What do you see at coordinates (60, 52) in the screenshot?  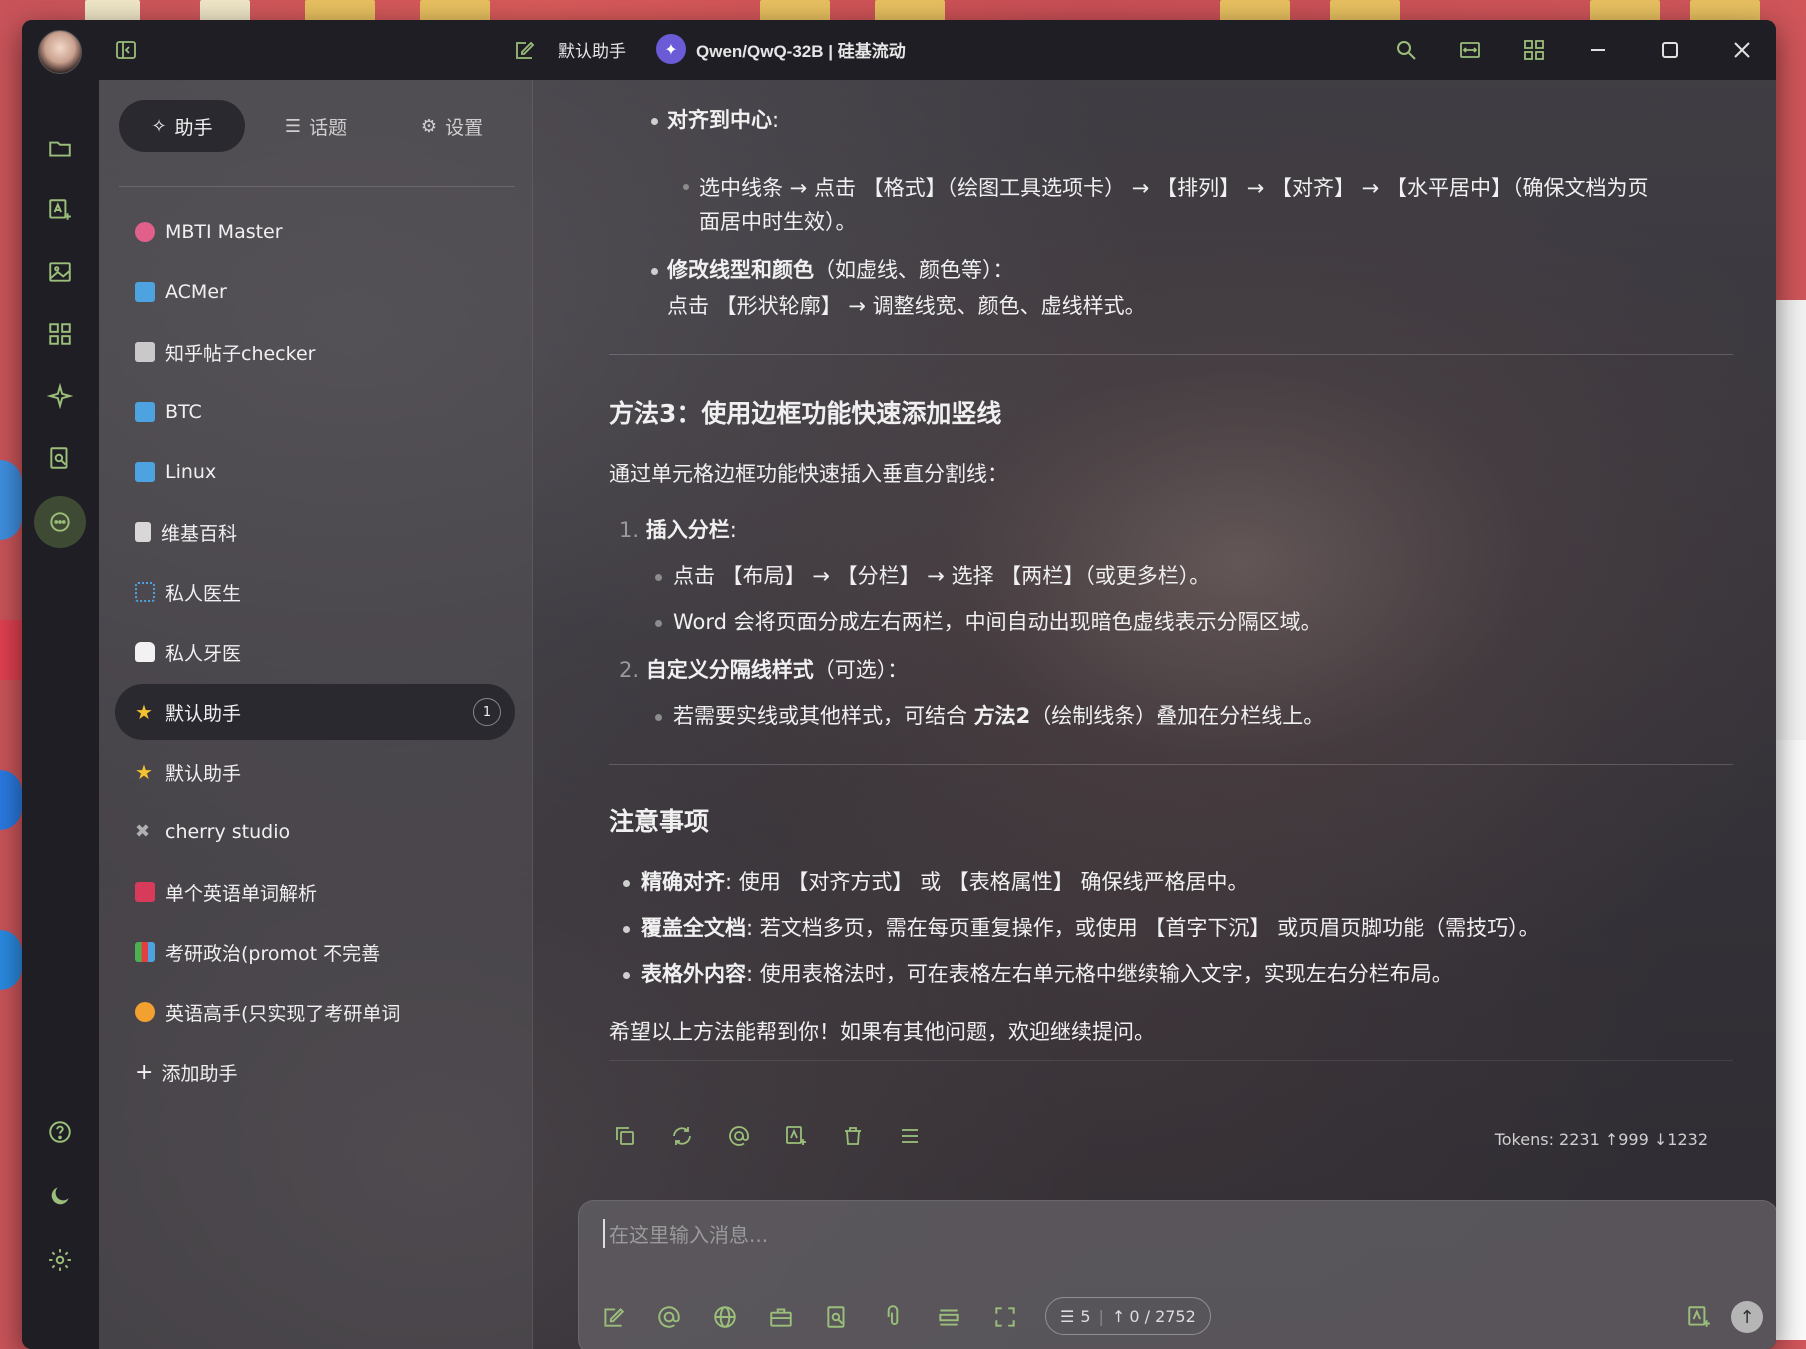 I see `user-avatar` at bounding box center [60, 52].